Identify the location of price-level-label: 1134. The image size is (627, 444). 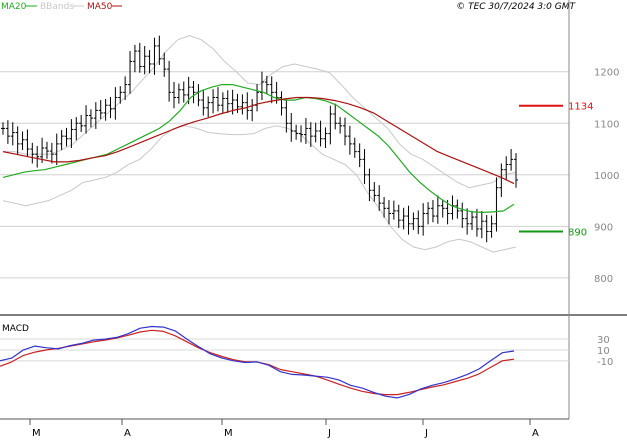
(580, 107).